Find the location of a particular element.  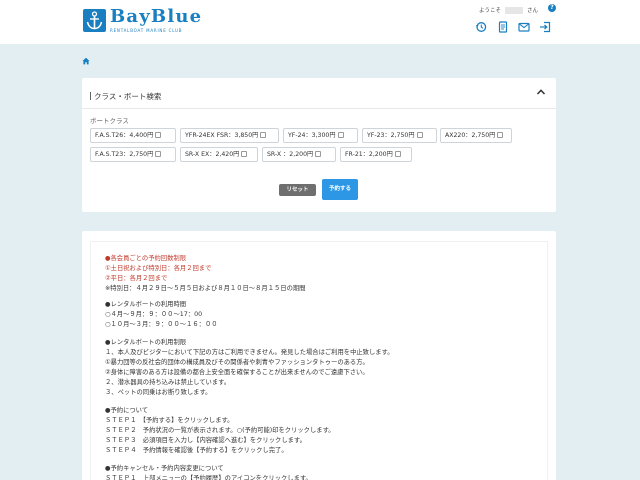

notice-line: ＳＴＥＰ１ 【予約する】をクリックします。 is located at coordinates (169, 420).